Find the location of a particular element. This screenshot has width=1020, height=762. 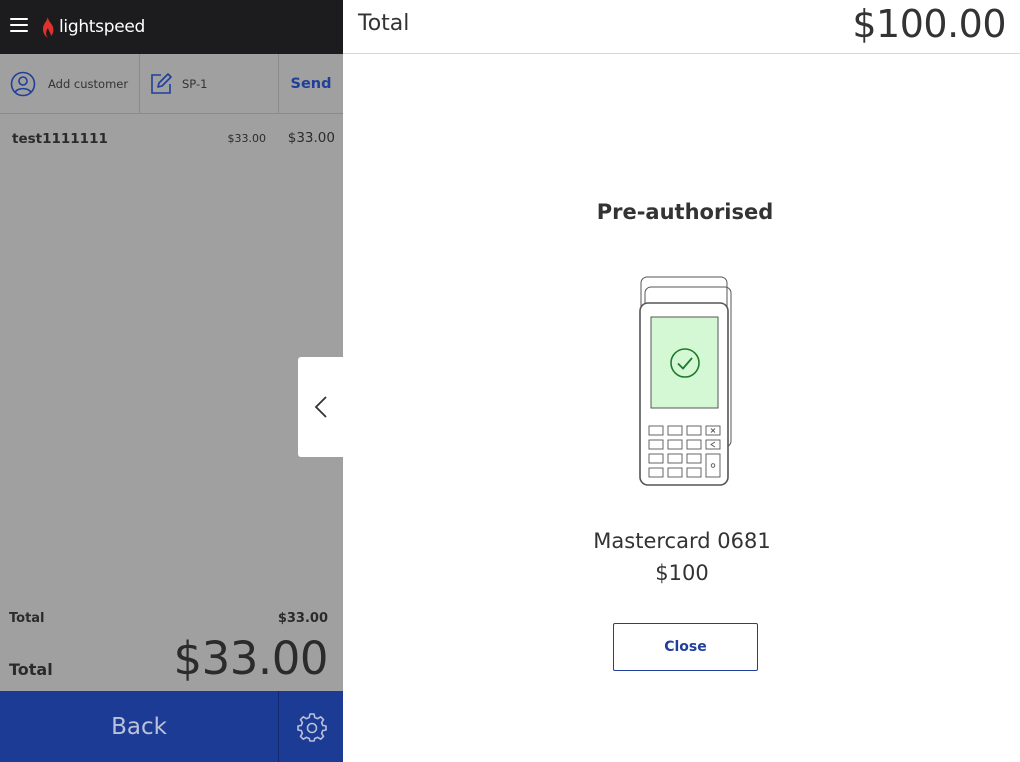

subtotal-label: Total is located at coordinates (27, 618).